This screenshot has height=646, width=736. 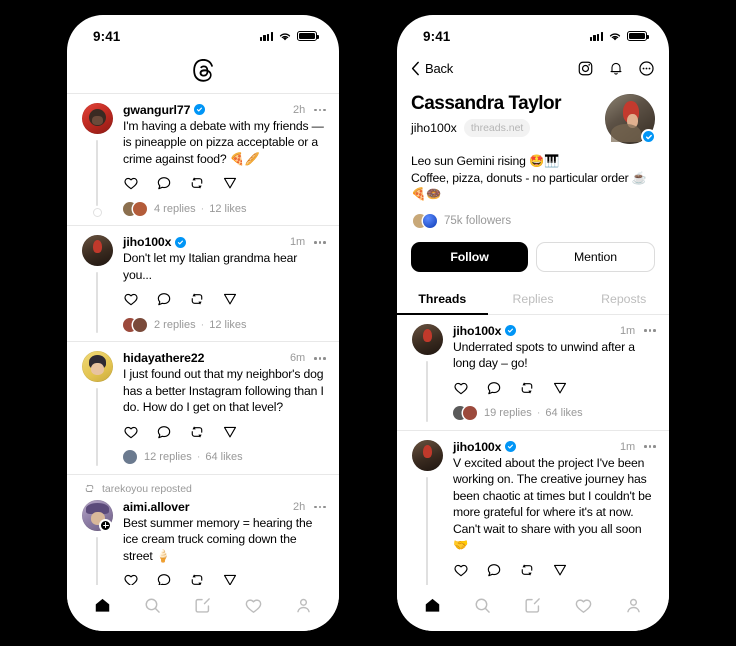 What do you see at coordinates (469, 256) in the screenshot?
I see `follow-button: Follow` at bounding box center [469, 256].